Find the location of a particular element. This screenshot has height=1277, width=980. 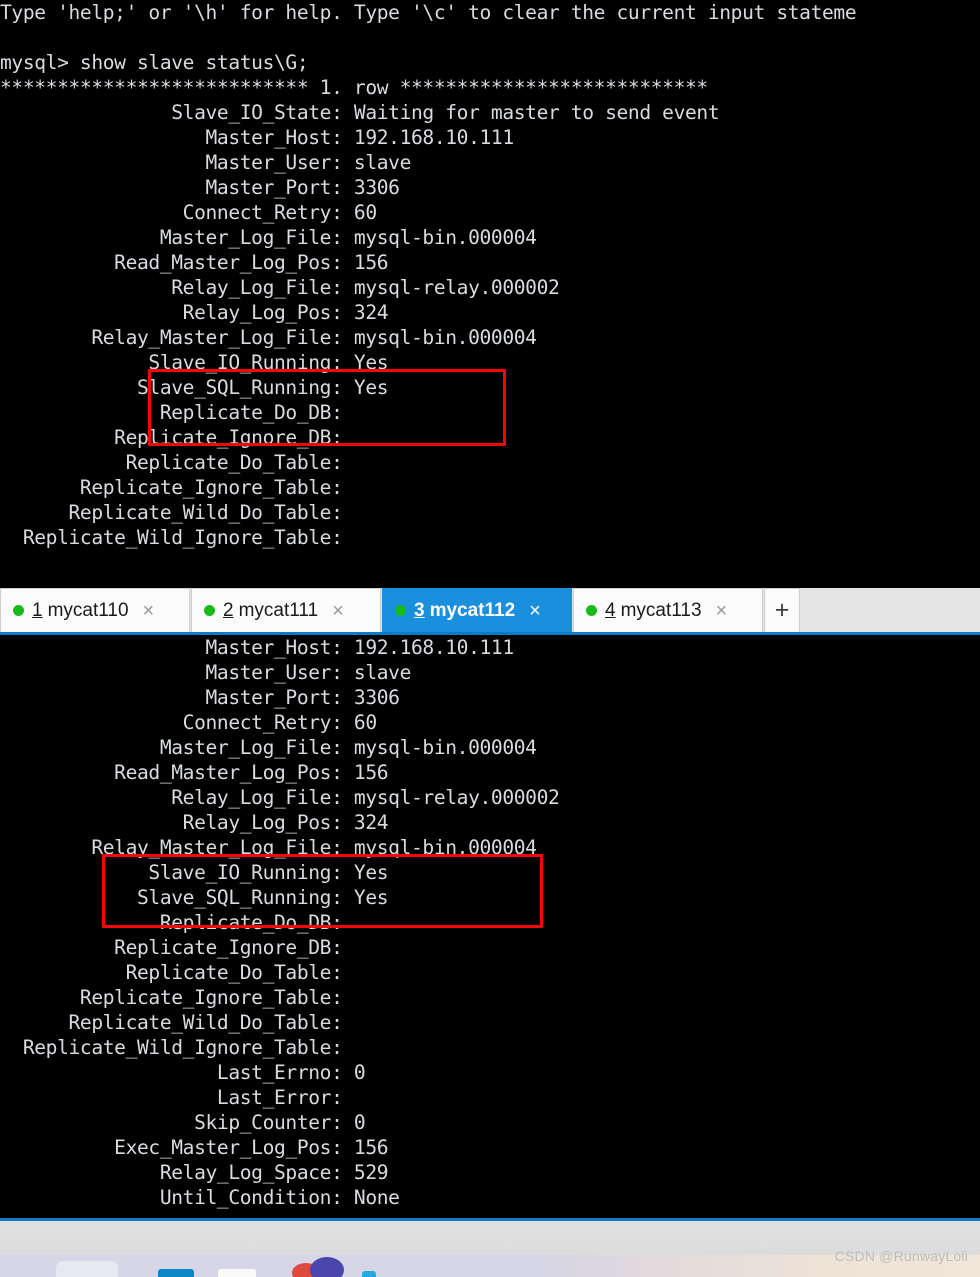

terminal-line: Relay_Log_Space: 529 is located at coordinates (194, 1172).